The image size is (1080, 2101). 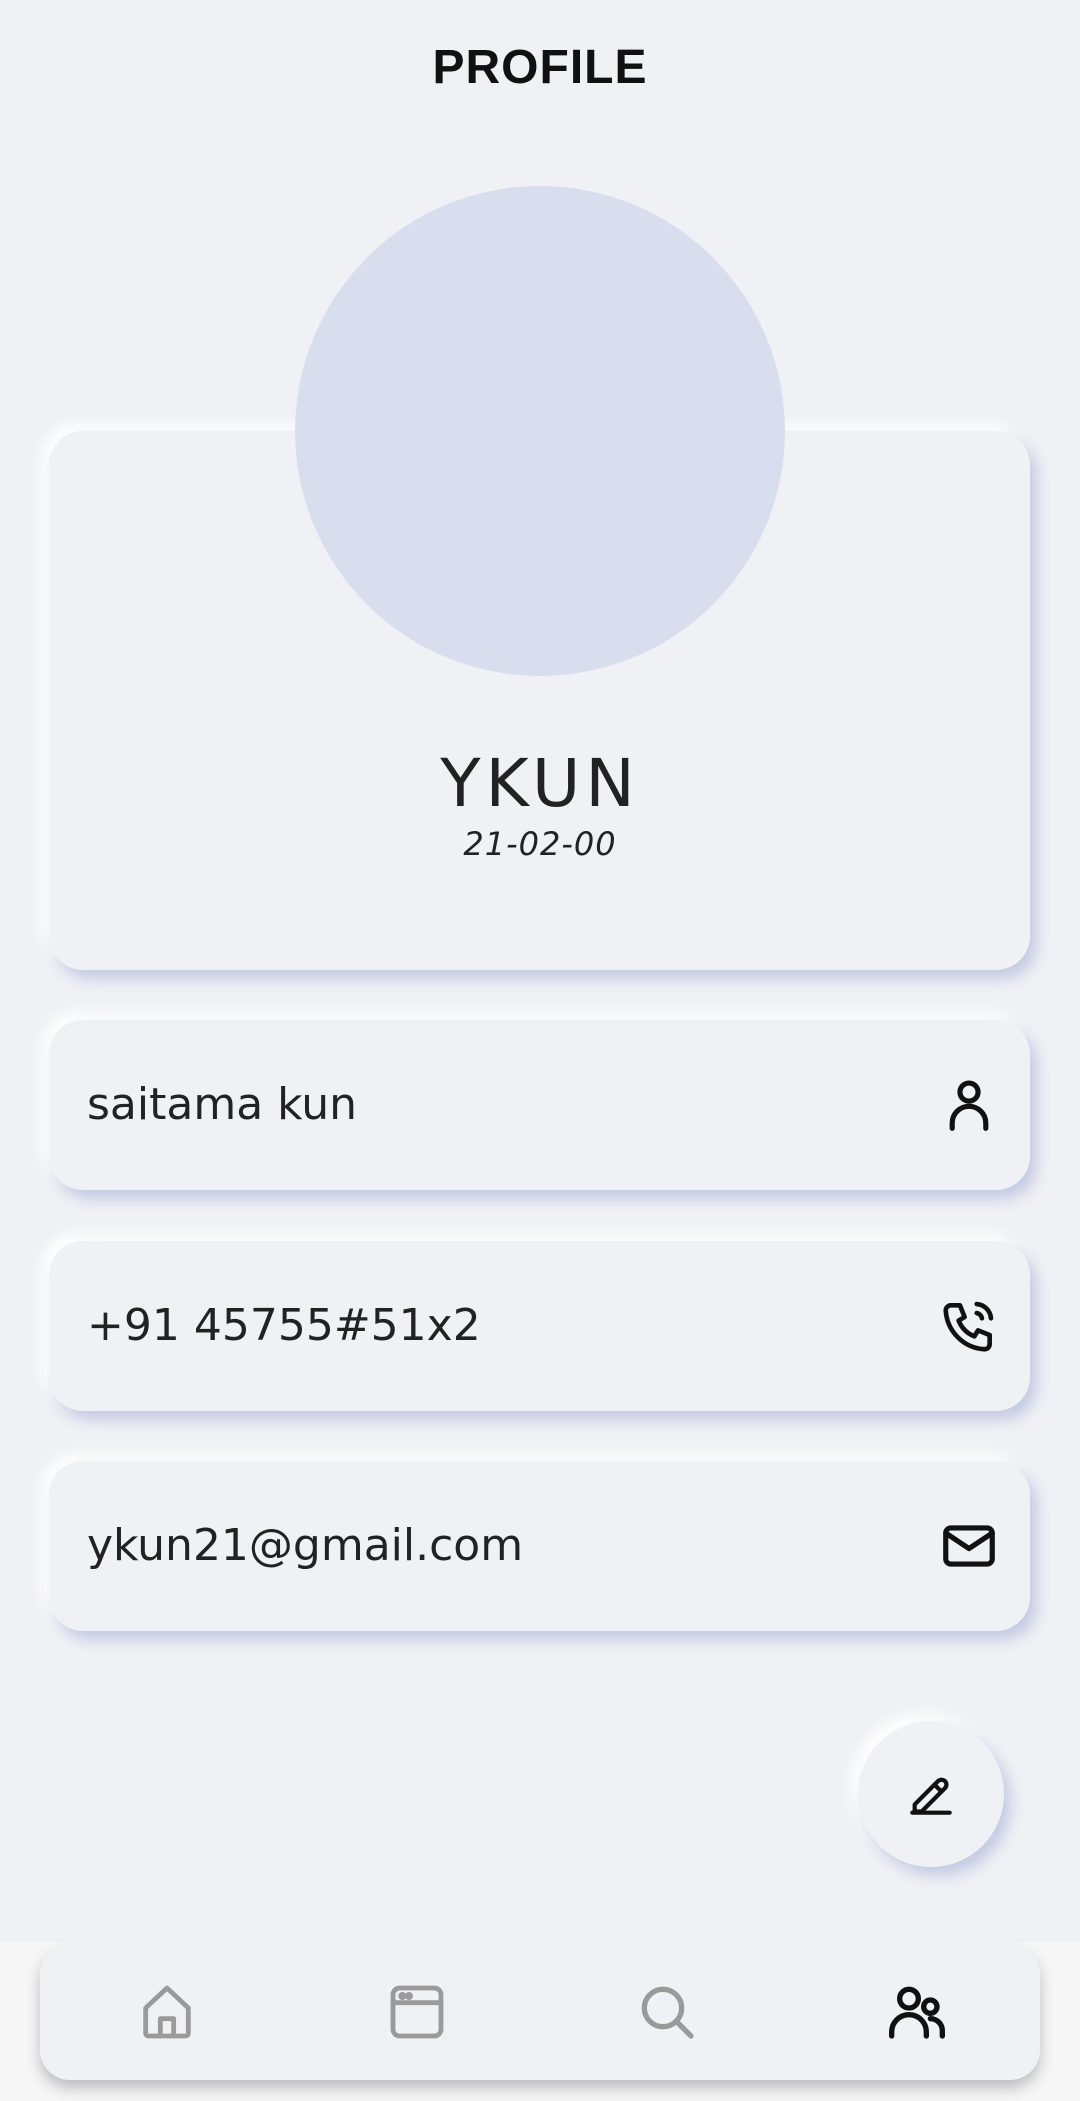 I want to click on username-field: saitama kun, so click(x=539, y=1105).